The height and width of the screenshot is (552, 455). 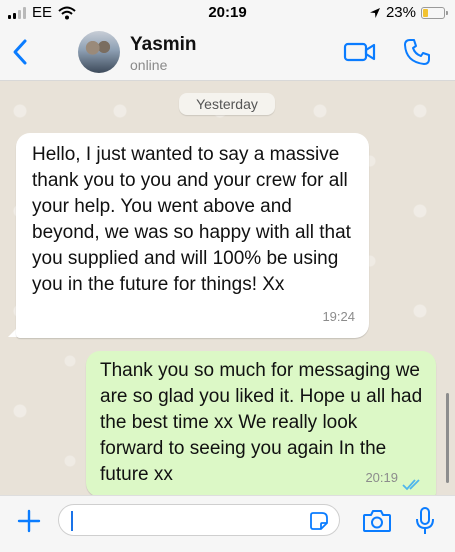 I want to click on message-input, so click(x=199, y=520).